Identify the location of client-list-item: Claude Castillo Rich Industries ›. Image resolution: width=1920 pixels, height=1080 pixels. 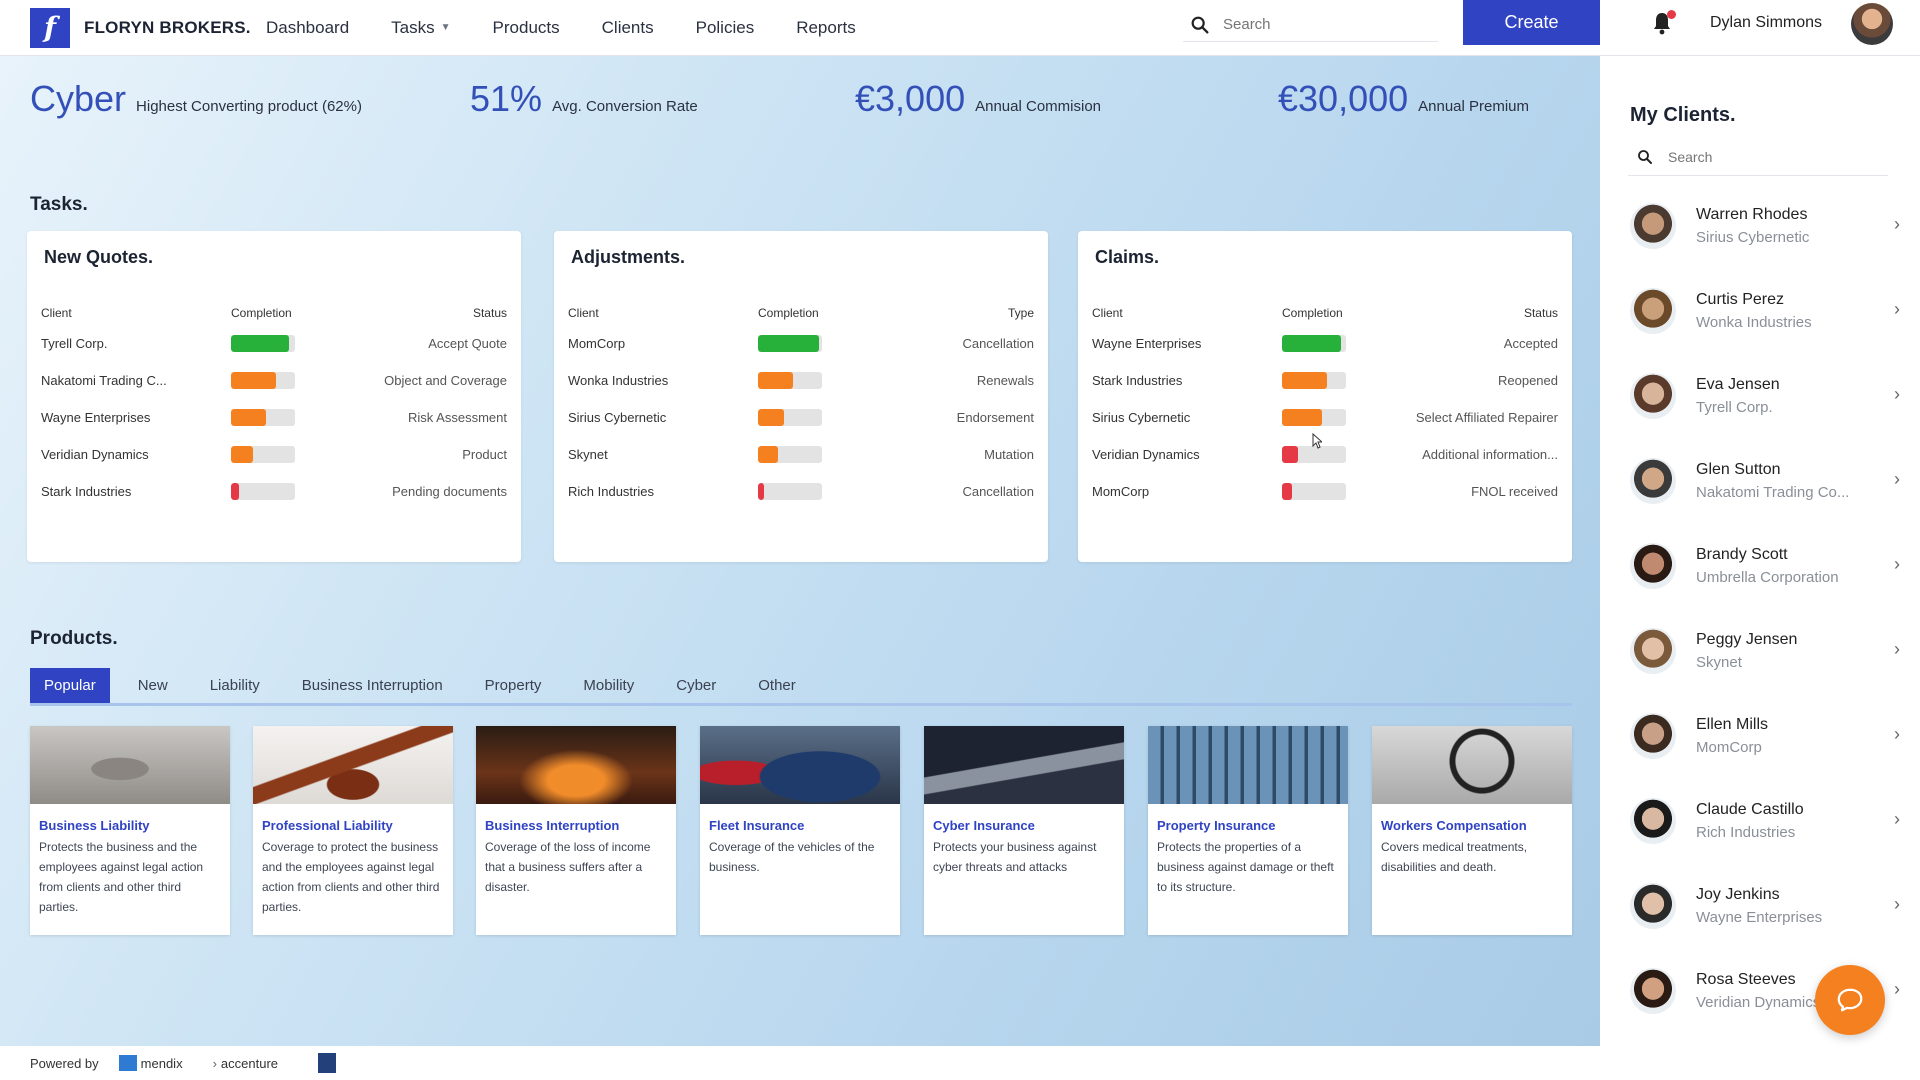
(1765, 821).